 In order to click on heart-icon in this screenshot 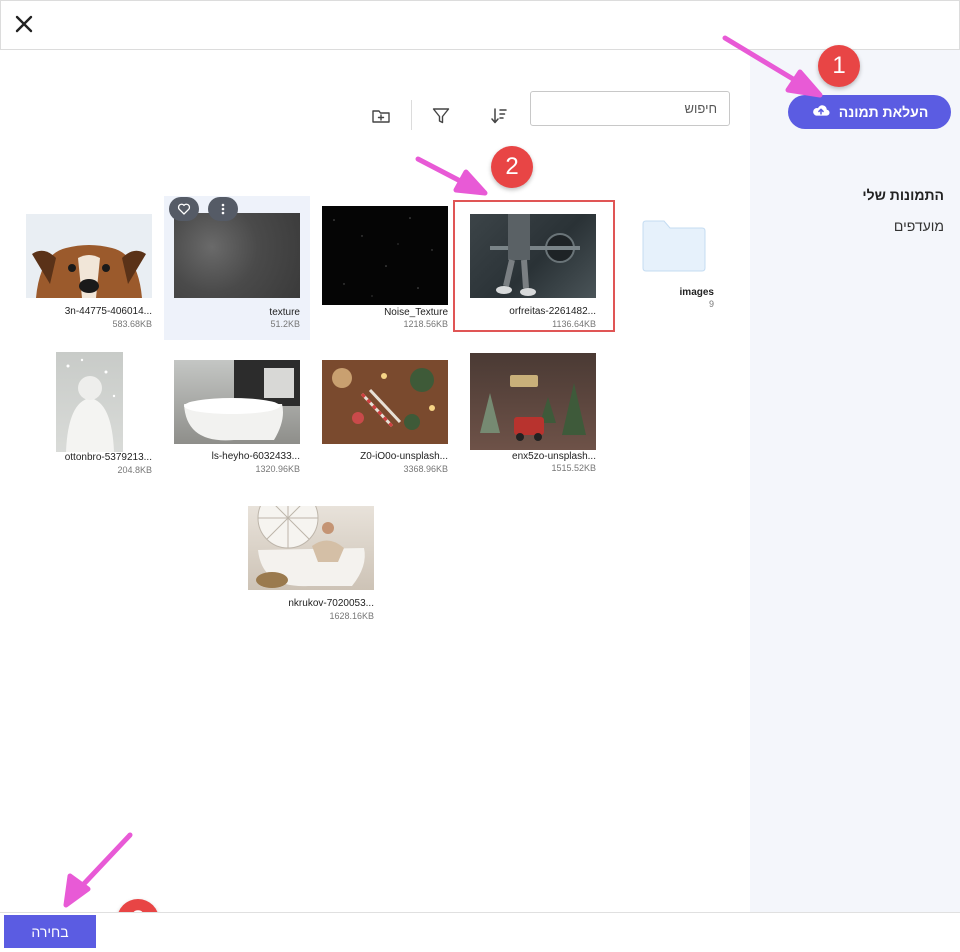, I will do `click(184, 209)`.